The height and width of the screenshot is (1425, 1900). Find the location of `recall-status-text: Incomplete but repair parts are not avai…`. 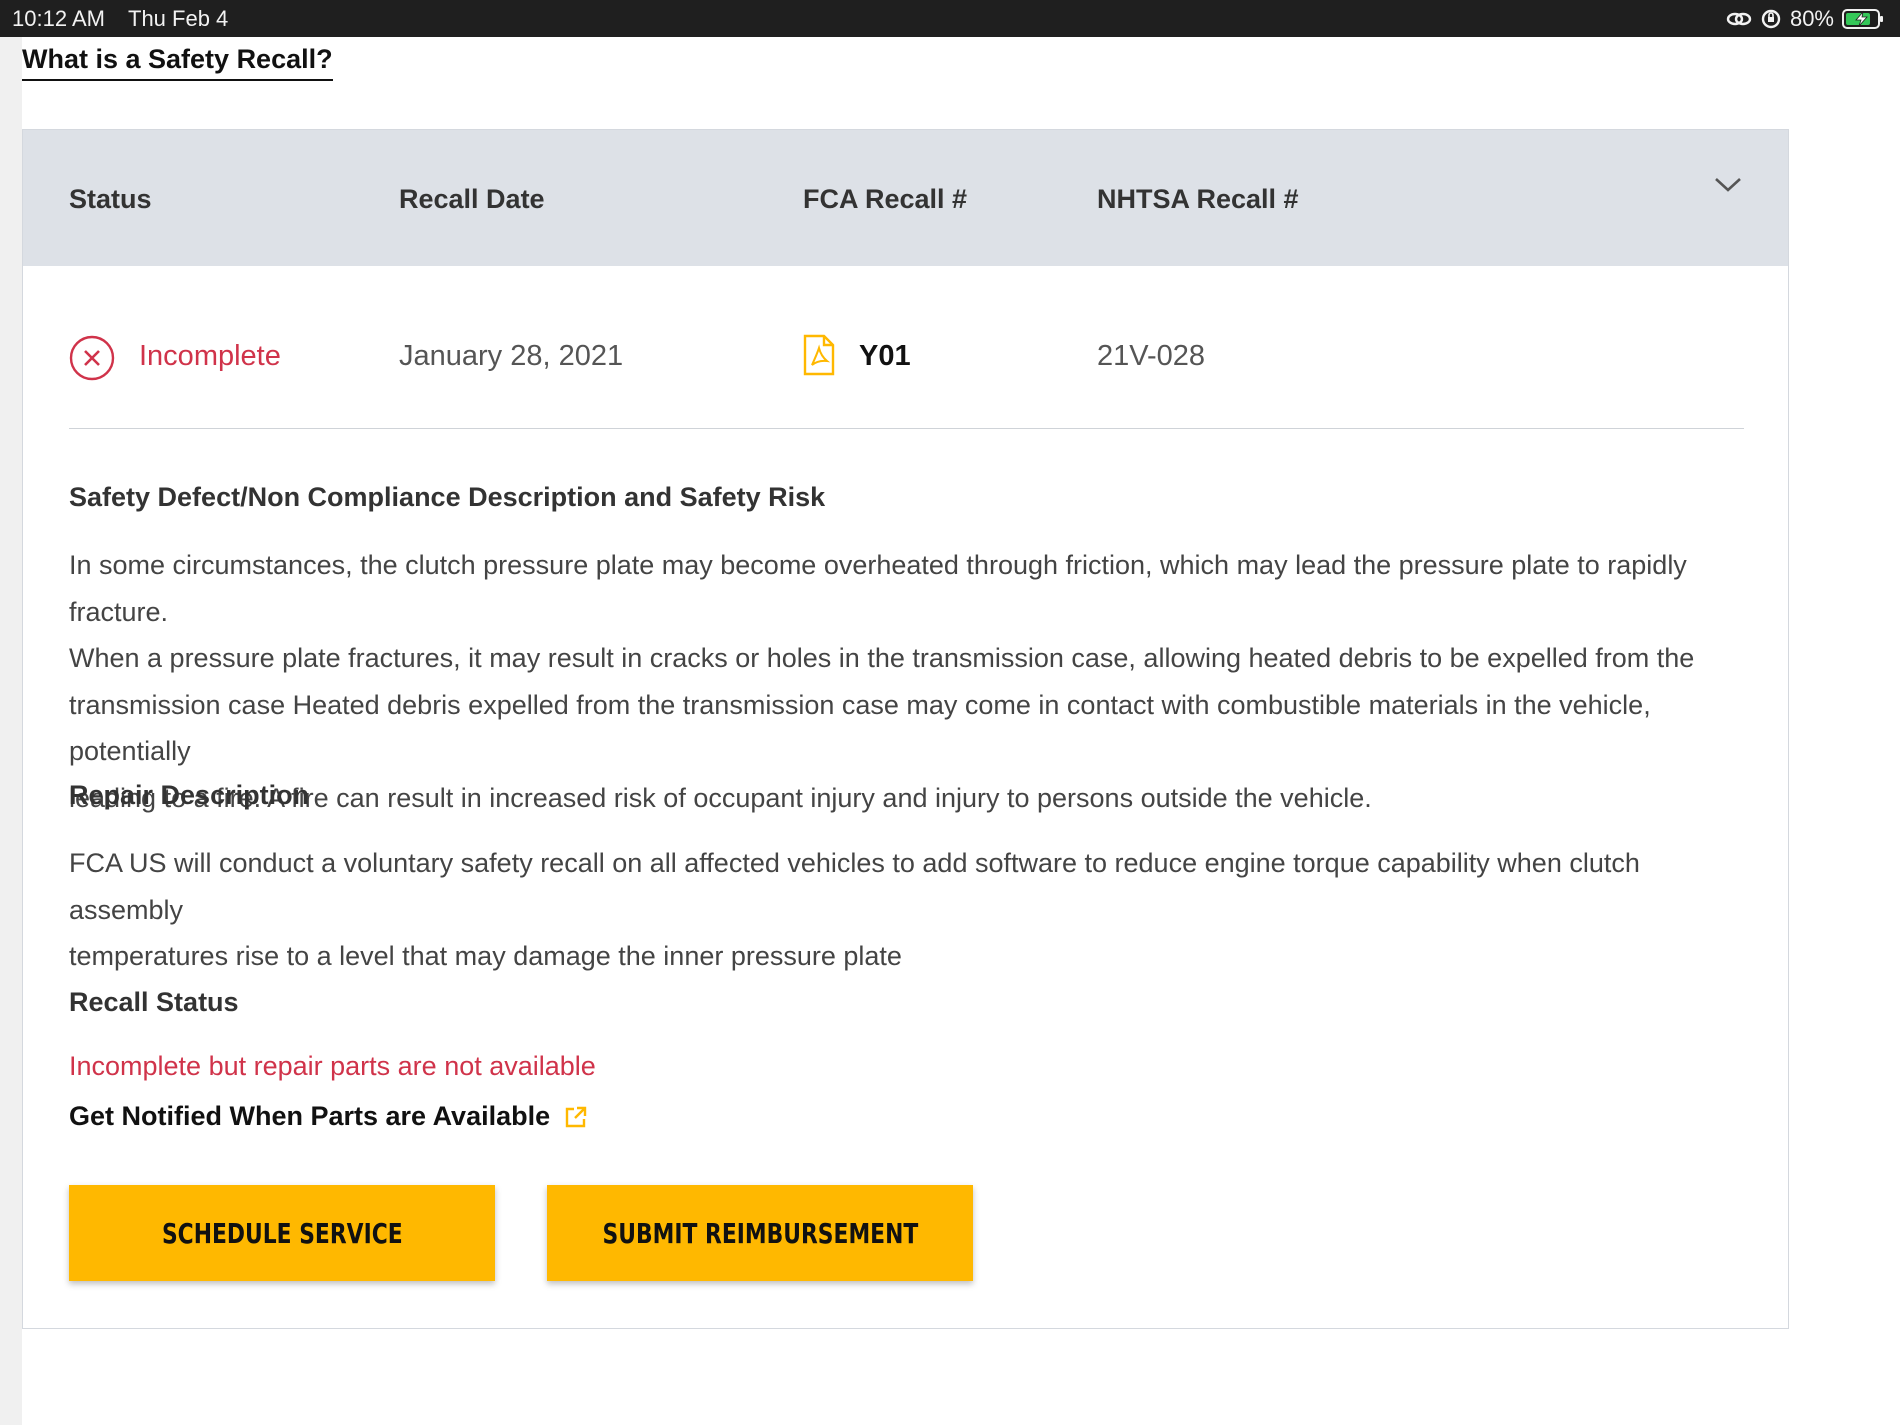

recall-status-text: Incomplete but repair parts are not avai… is located at coordinates (332, 1066).